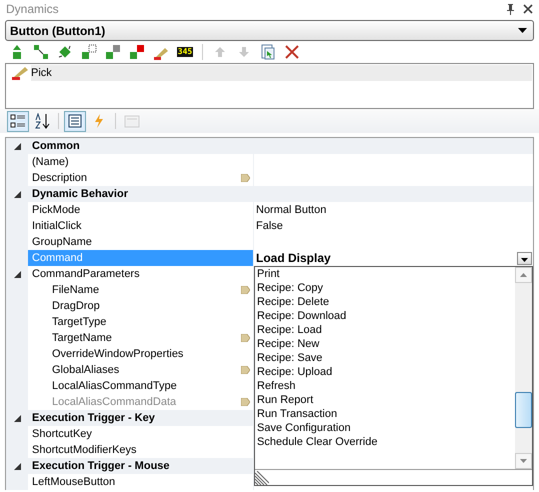 Image resolution: width=539 pixels, height=492 pixels. I want to click on property-name: (Name), so click(50, 162).